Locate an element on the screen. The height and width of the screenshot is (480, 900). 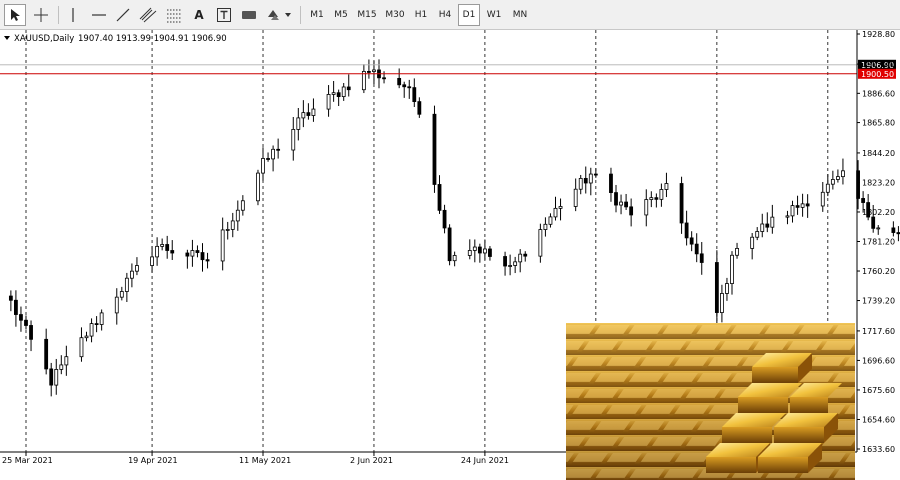
price-tick-label: 1654.60 is located at coordinates (878, 419).